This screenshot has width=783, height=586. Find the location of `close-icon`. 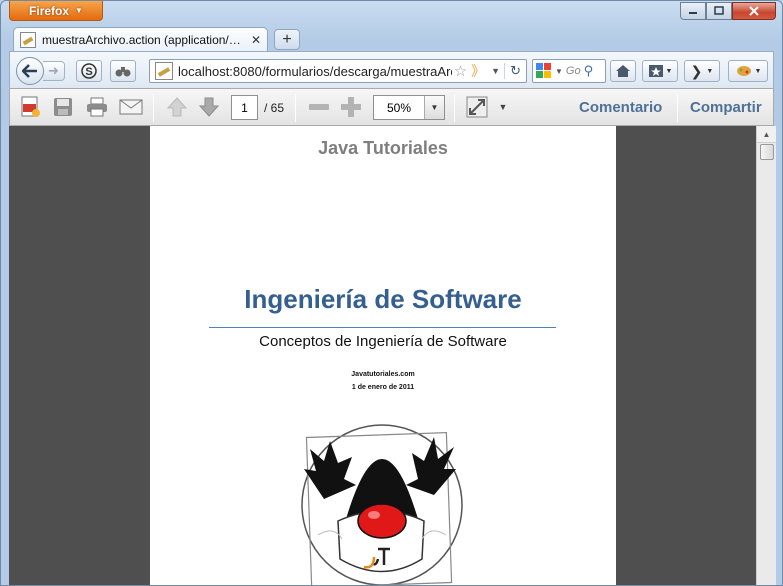

close-icon is located at coordinates (754, 11).